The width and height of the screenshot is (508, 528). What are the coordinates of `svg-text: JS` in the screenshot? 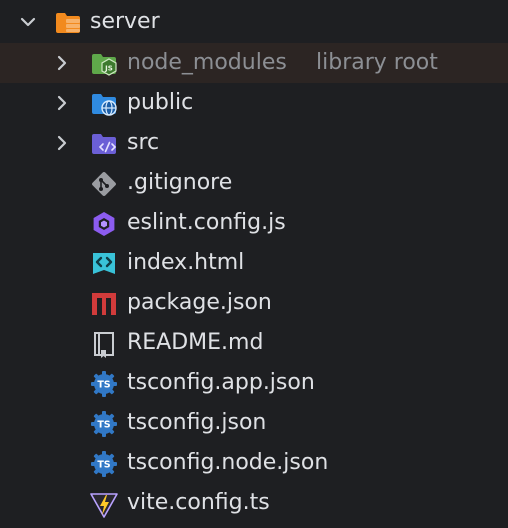 It's located at (108, 69).